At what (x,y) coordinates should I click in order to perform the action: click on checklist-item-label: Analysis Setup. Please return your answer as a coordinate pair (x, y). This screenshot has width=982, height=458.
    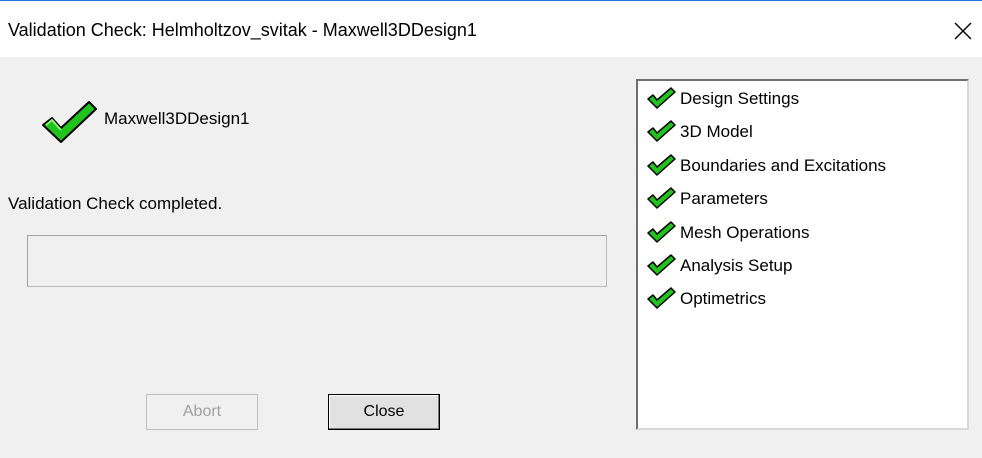
    Looking at the image, I should click on (736, 265).